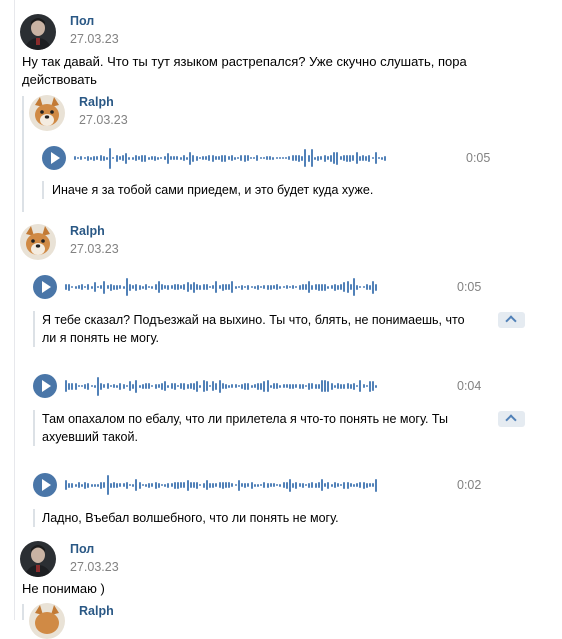 This screenshot has height=639, width=562. I want to click on chat-left-border, so click(14, 310).